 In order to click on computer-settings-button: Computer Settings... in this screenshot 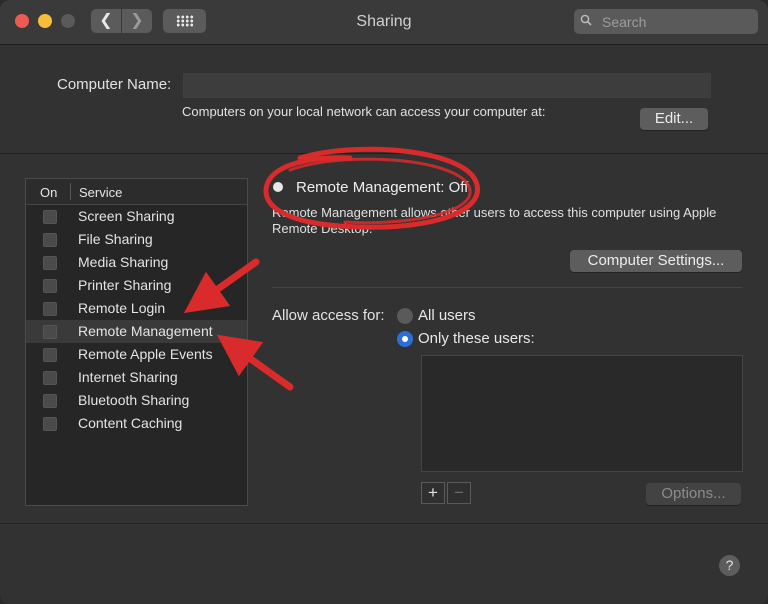, I will do `click(656, 261)`.